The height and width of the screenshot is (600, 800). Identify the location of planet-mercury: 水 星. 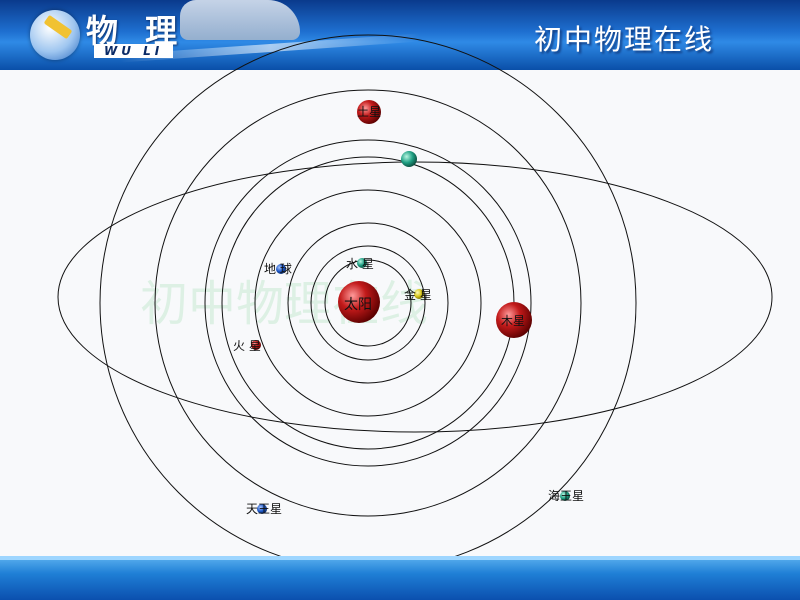
(360, 264).